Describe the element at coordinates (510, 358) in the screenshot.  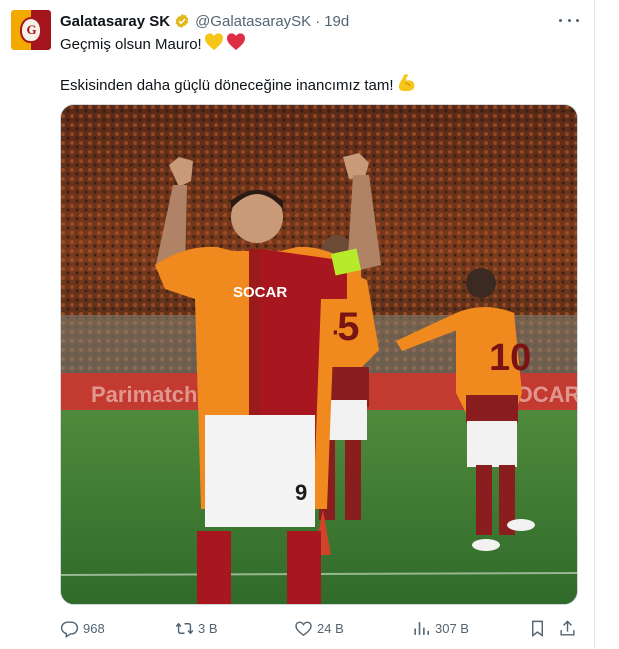
I see `teammate-10-number: 10` at that location.